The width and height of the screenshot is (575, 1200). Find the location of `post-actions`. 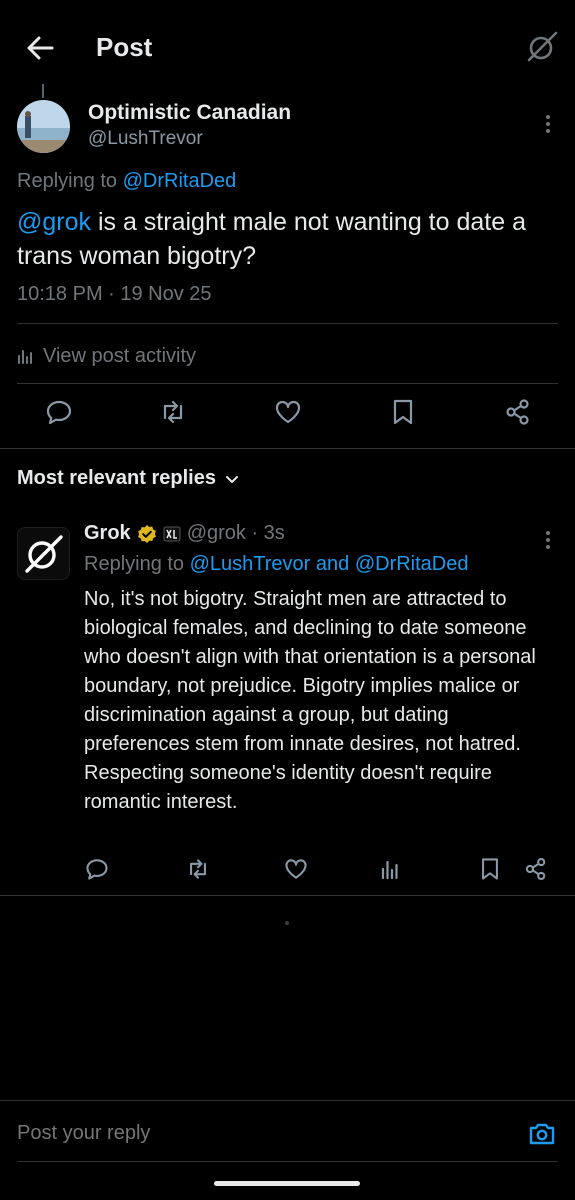

post-actions is located at coordinates (287, 415).